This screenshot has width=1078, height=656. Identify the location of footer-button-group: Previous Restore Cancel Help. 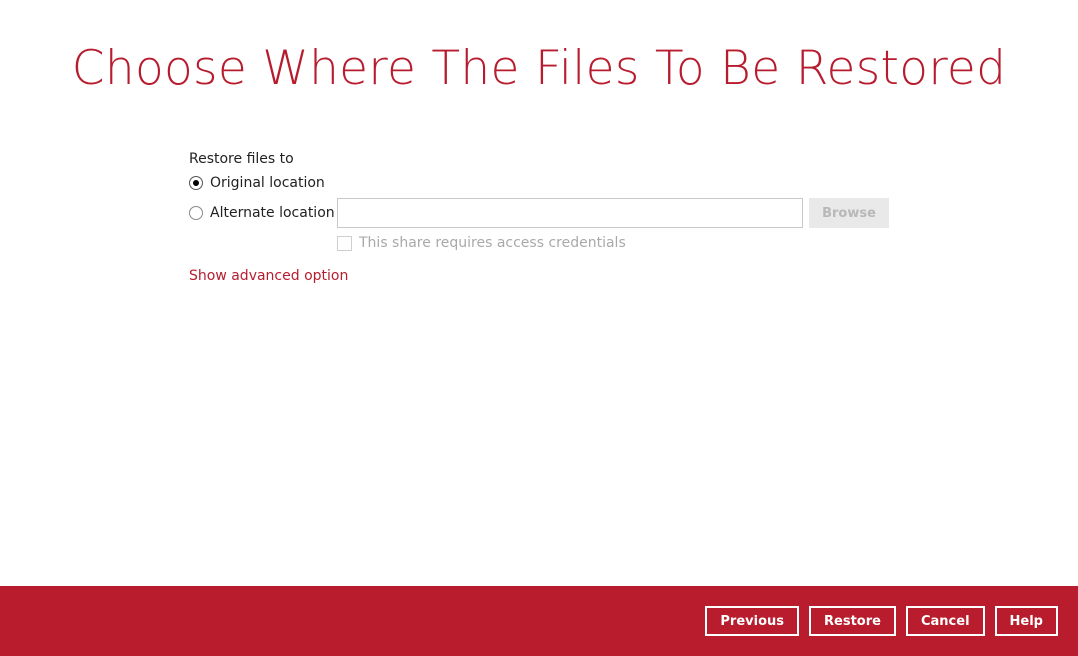
(881, 621).